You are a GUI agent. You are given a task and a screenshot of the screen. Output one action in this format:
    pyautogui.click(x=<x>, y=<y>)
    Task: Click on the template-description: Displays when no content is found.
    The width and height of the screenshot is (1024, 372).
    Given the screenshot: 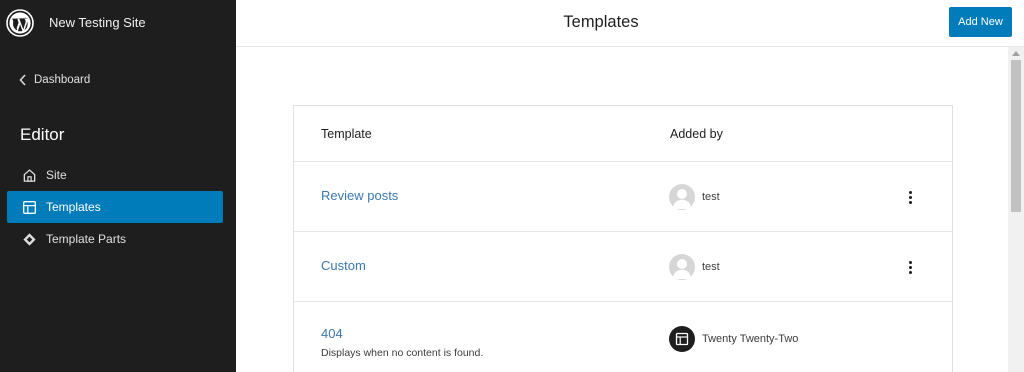 What is the action you would take?
    pyautogui.click(x=402, y=353)
    